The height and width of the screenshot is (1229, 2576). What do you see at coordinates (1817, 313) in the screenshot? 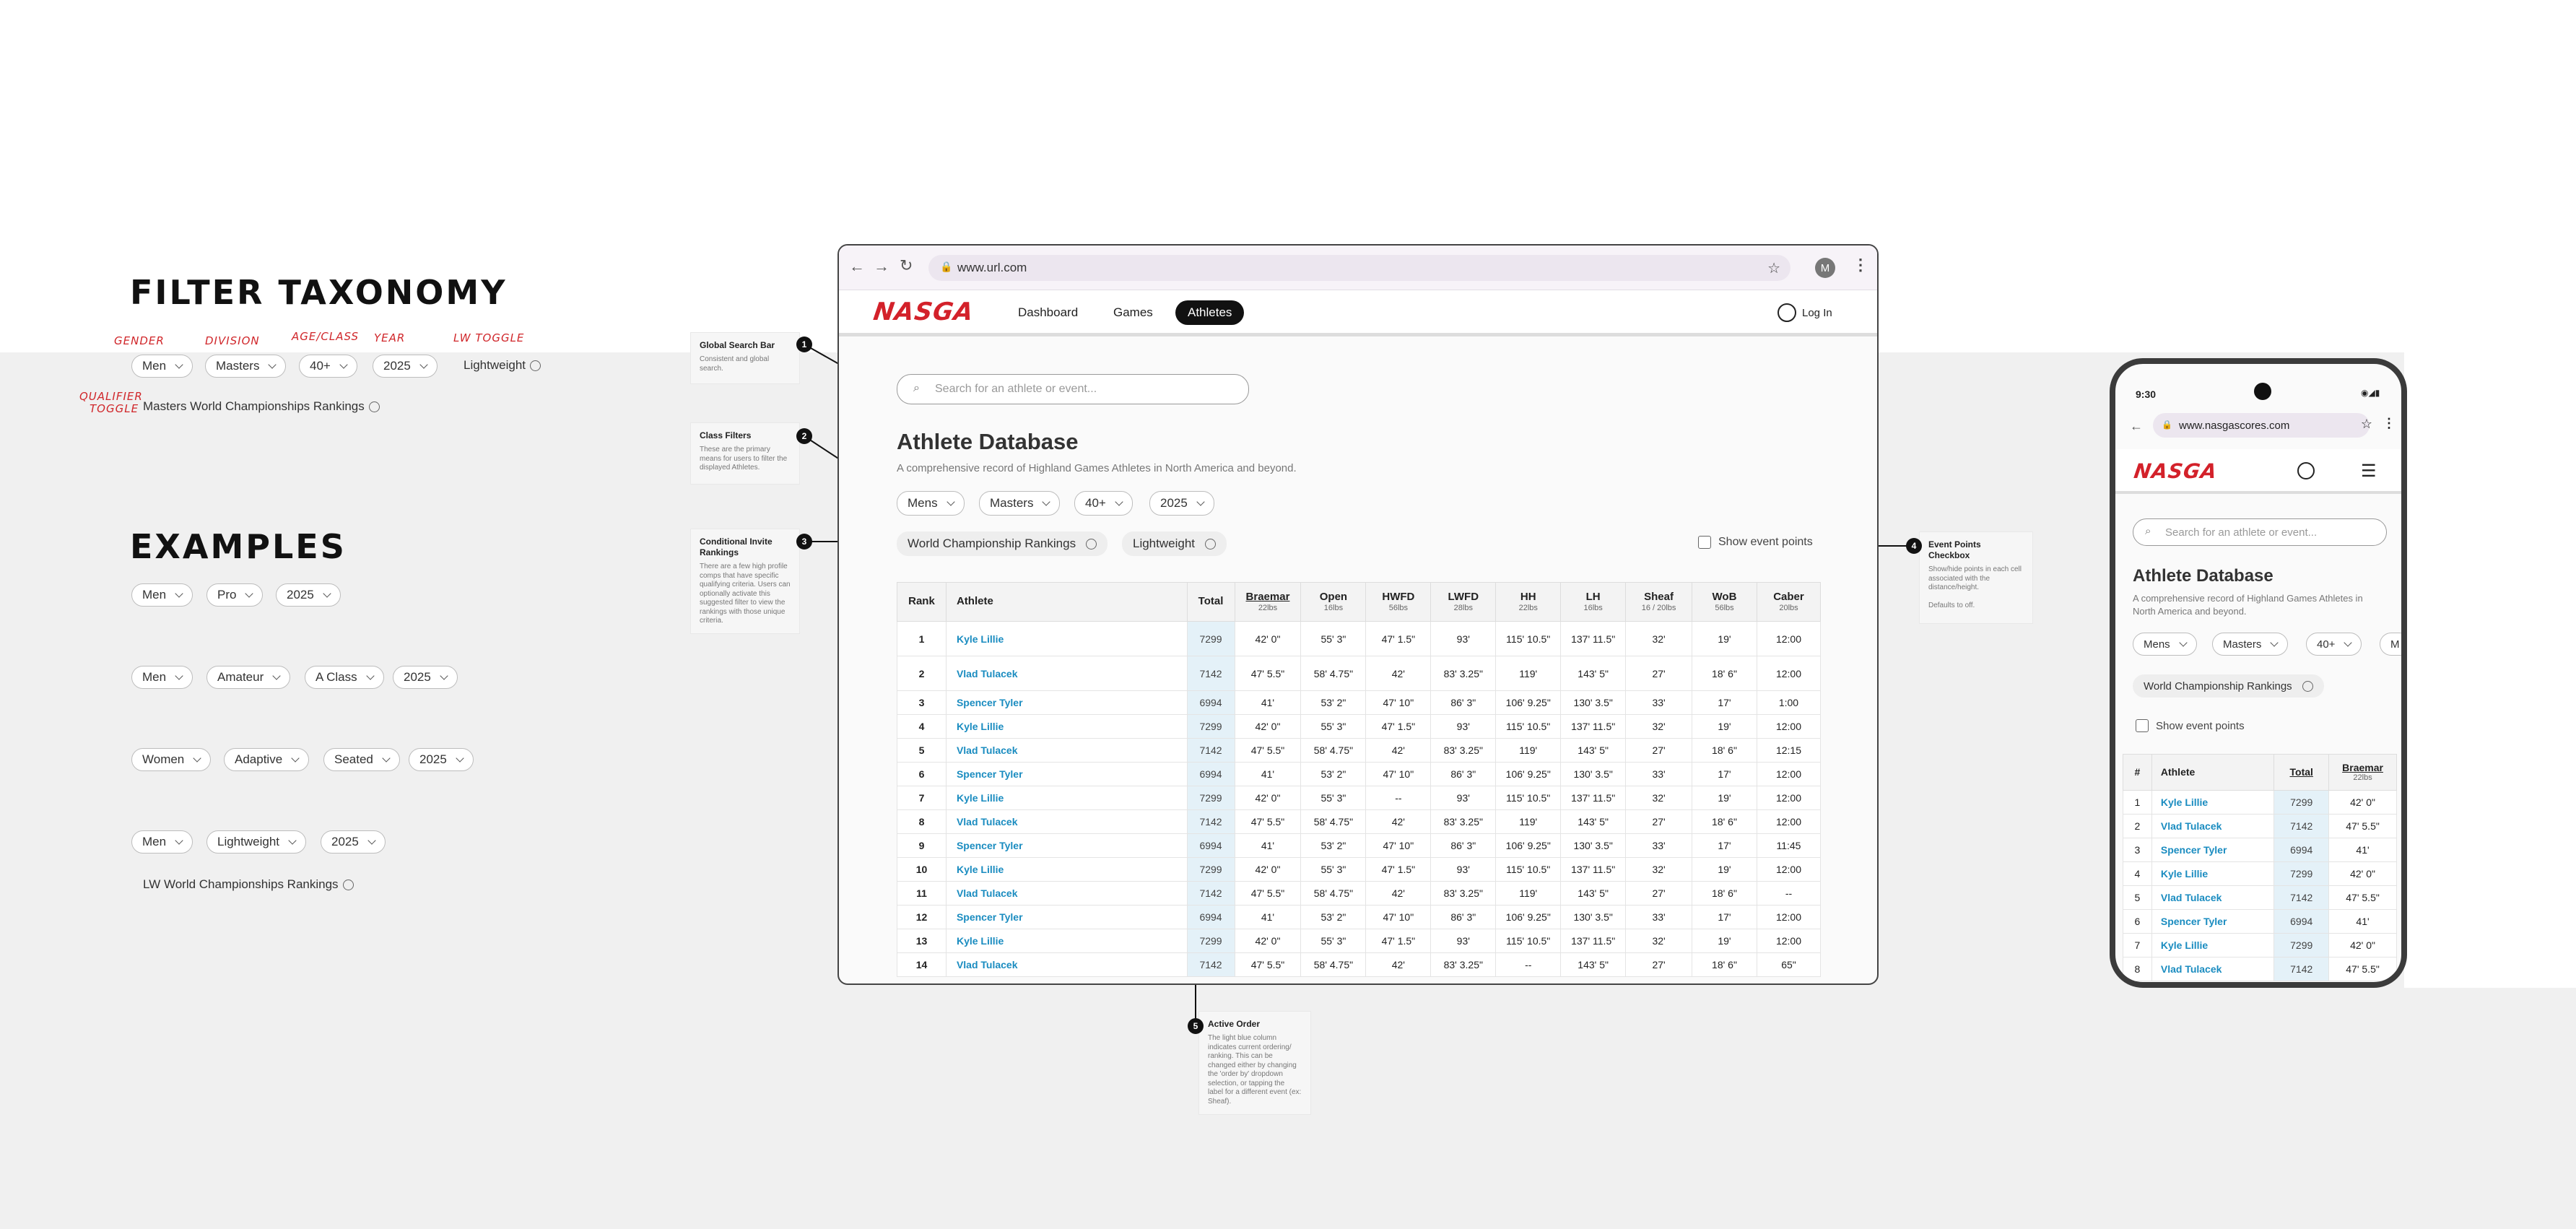
I see `login-link: Log In` at bounding box center [1817, 313].